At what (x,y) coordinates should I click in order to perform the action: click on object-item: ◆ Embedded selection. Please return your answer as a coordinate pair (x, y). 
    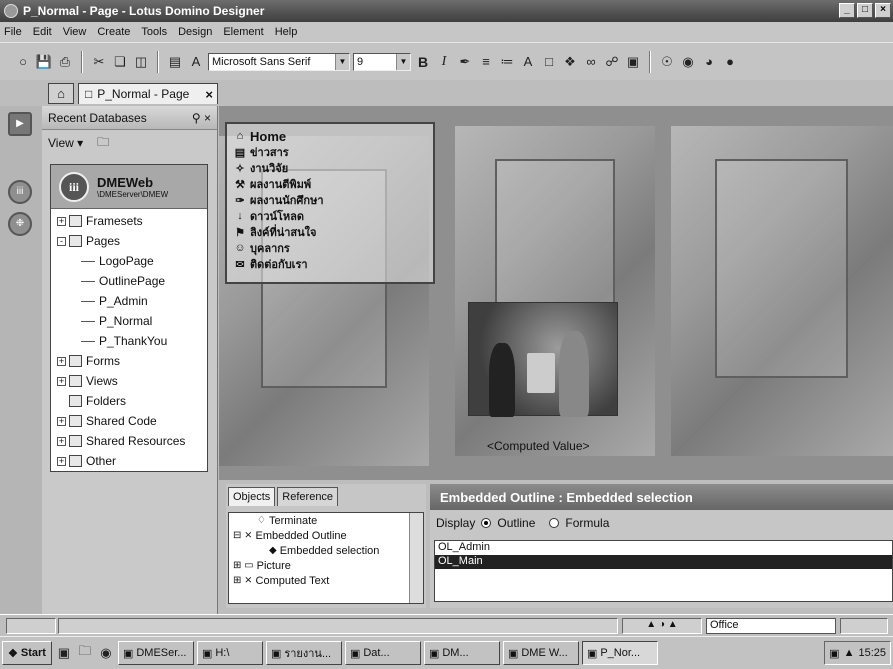
    Looking at the image, I should click on (328, 550).